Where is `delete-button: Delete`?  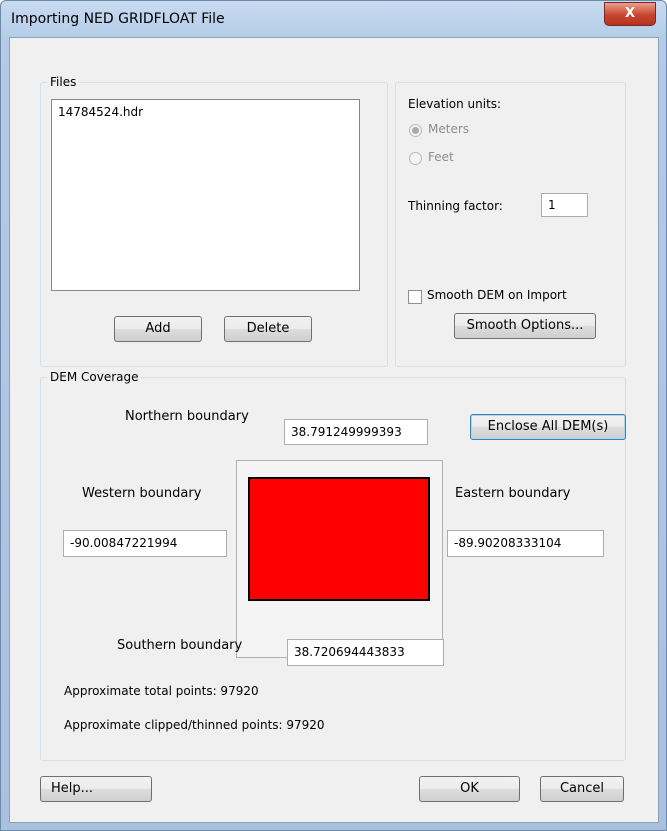
delete-button: Delete is located at coordinates (268, 329).